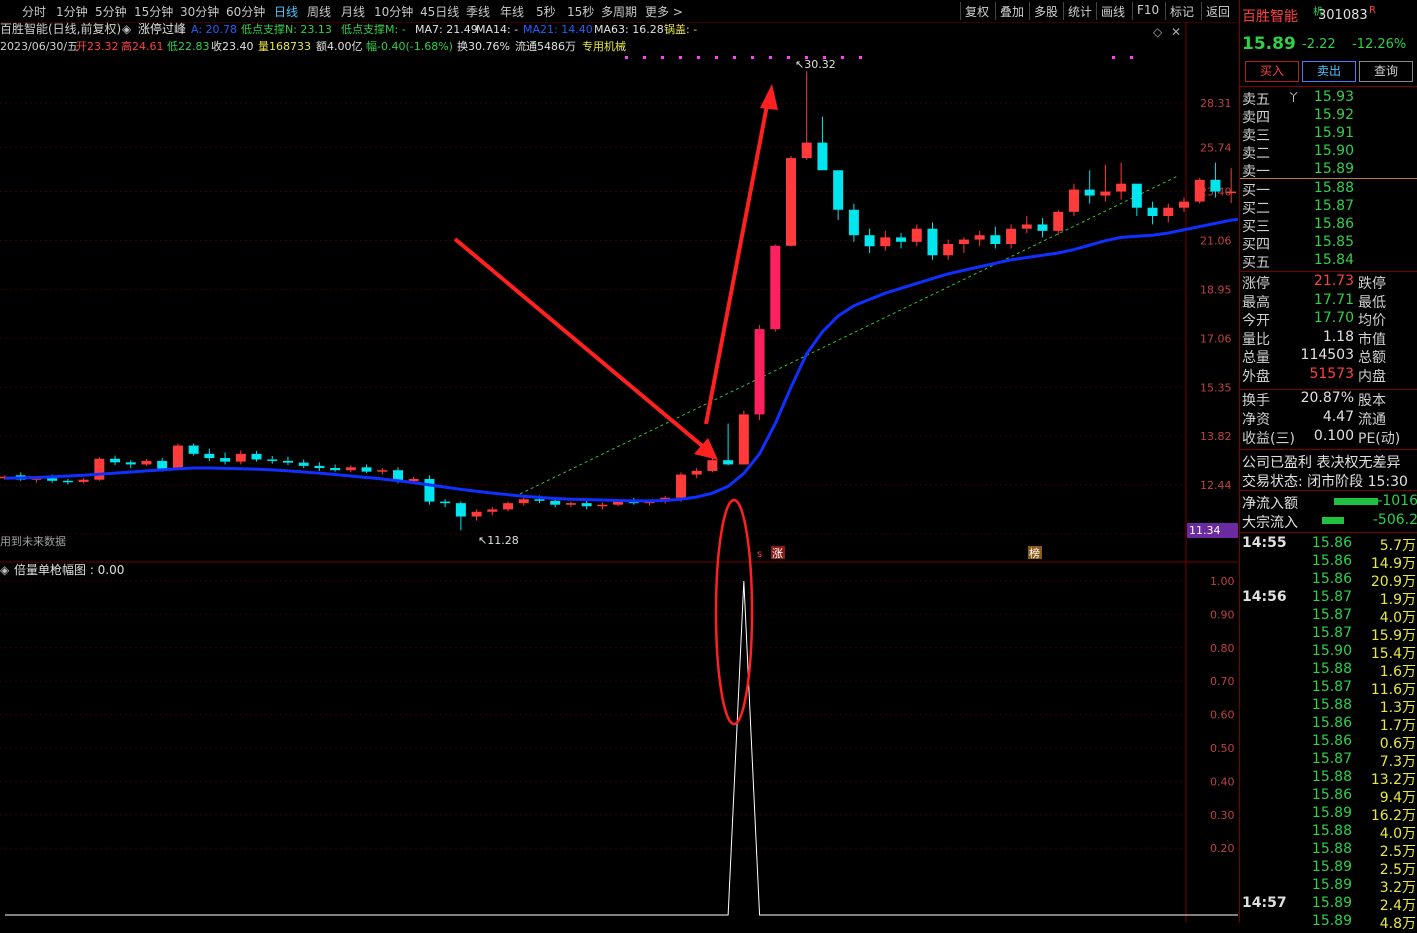 This screenshot has height=933, width=1417. What do you see at coordinates (245, 11) in the screenshot?
I see `tab-5: 60分钟` at bounding box center [245, 11].